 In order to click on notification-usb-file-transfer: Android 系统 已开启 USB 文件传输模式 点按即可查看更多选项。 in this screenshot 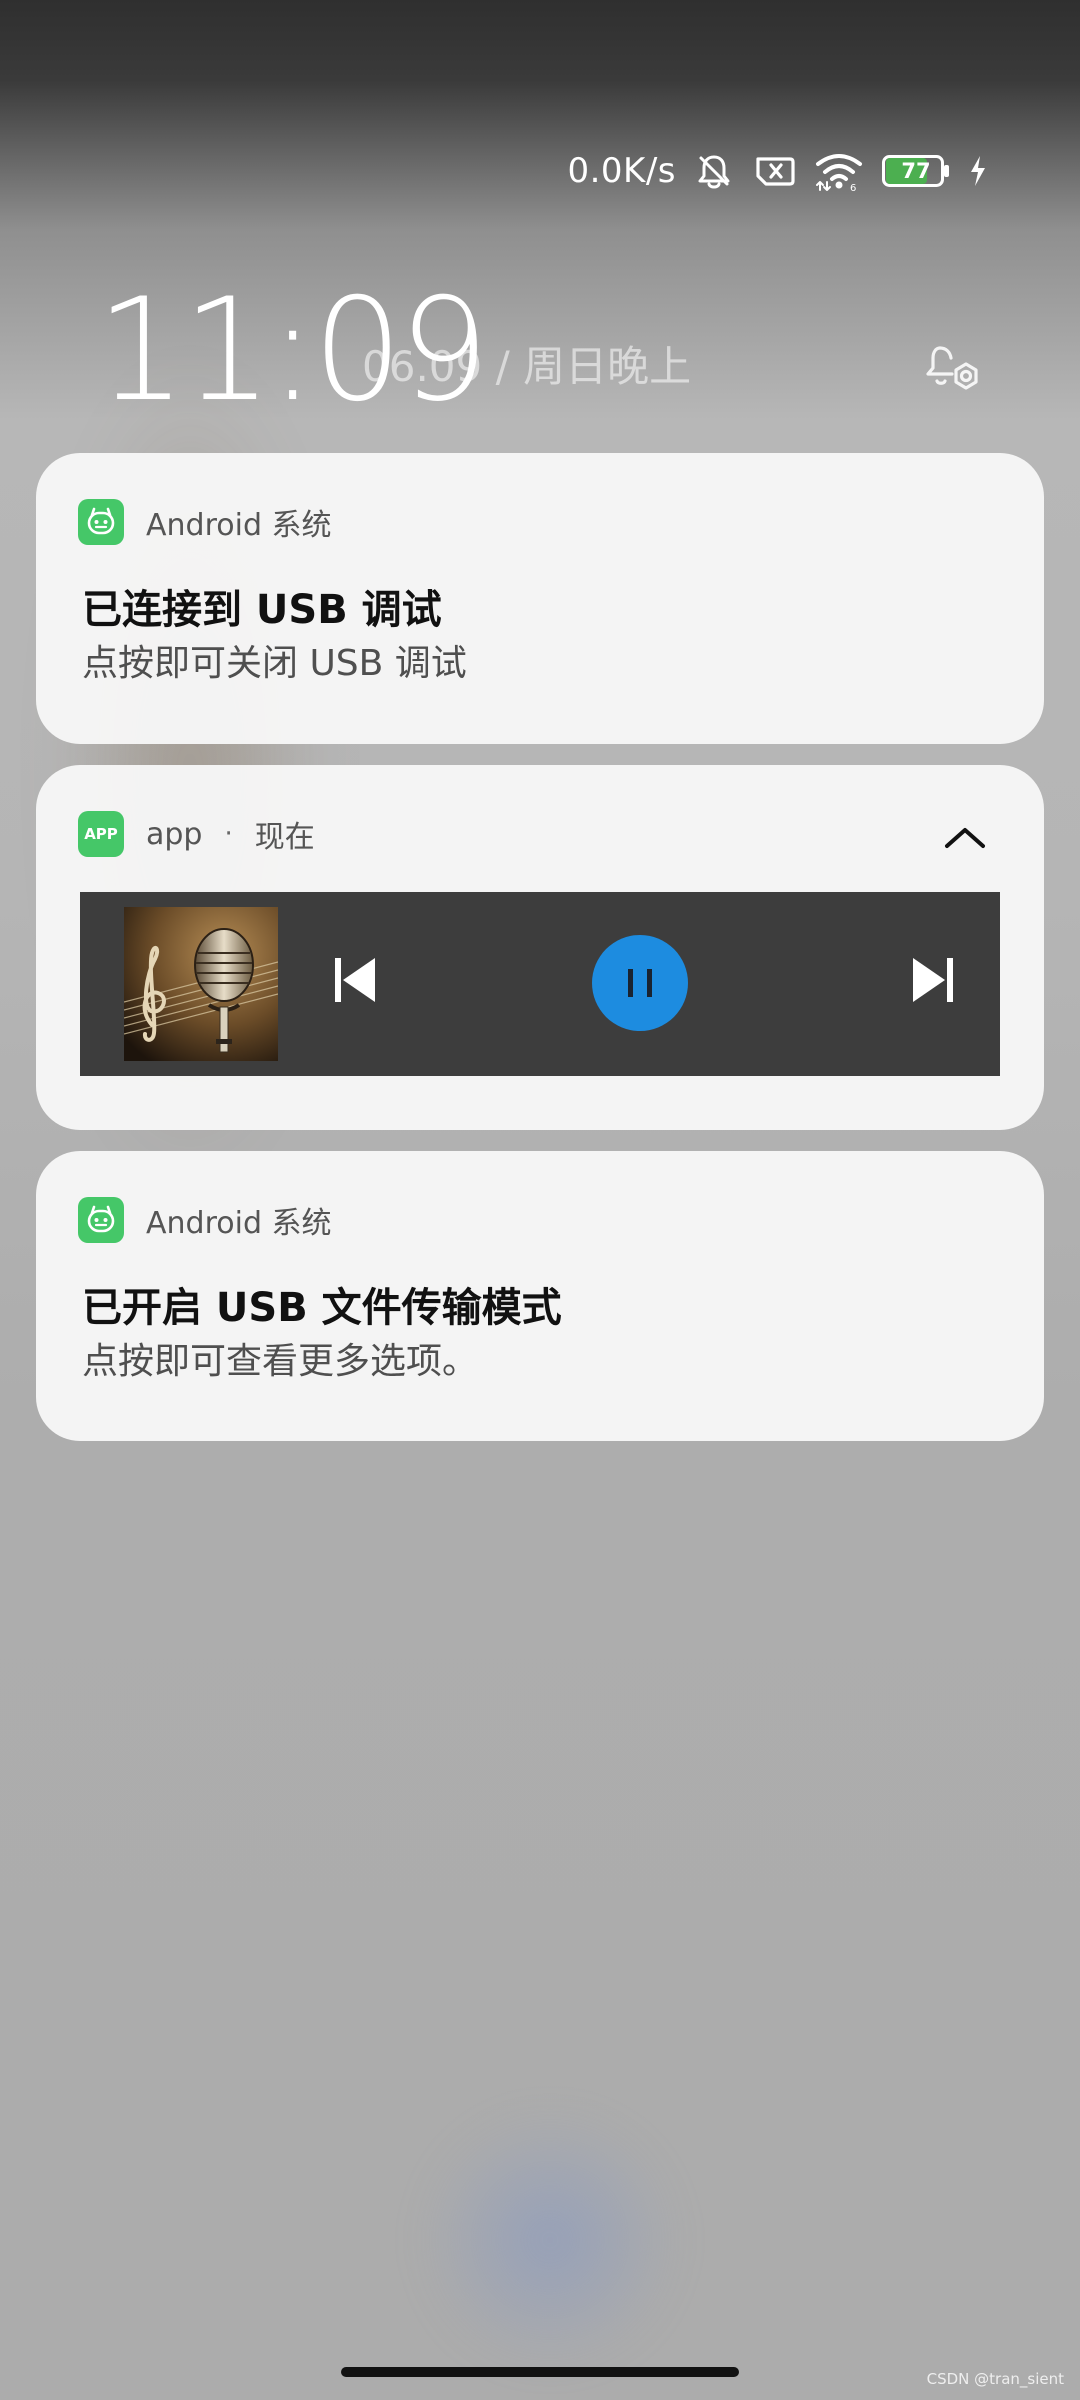, I will do `click(540, 1296)`.